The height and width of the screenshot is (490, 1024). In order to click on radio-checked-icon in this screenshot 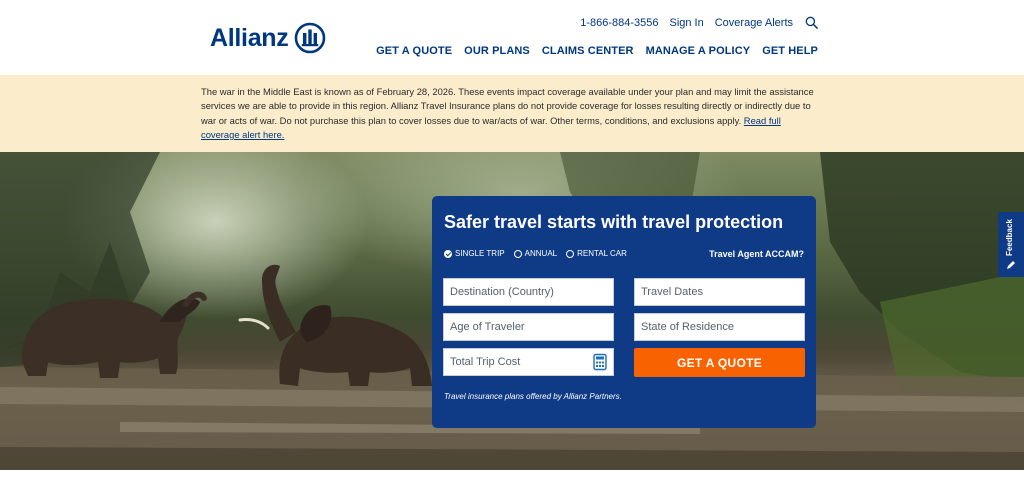, I will do `click(448, 253)`.